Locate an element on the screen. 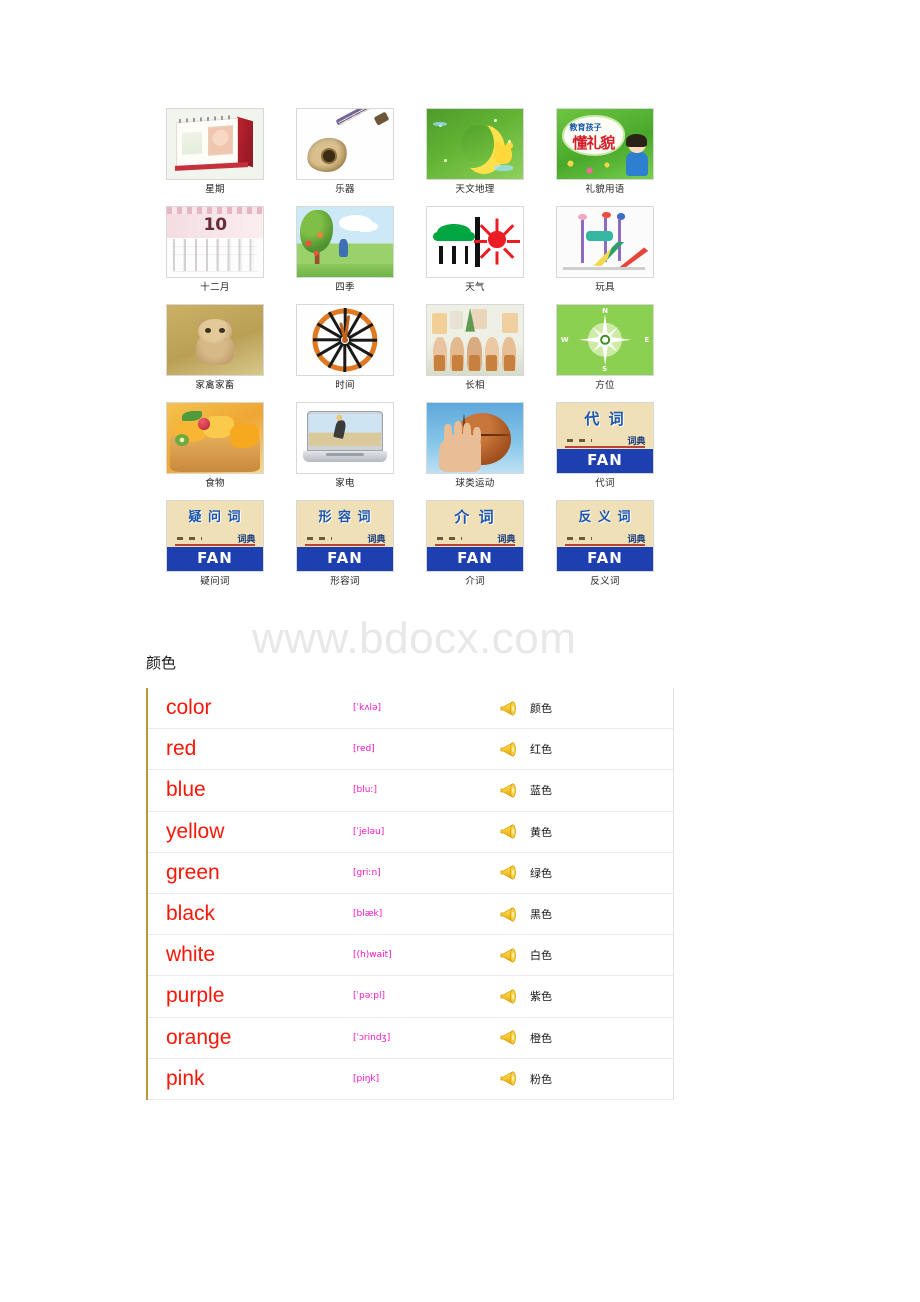 The height and width of the screenshot is (1302, 920). thumbnail-caption: 家禽家畜 is located at coordinates (215, 385).